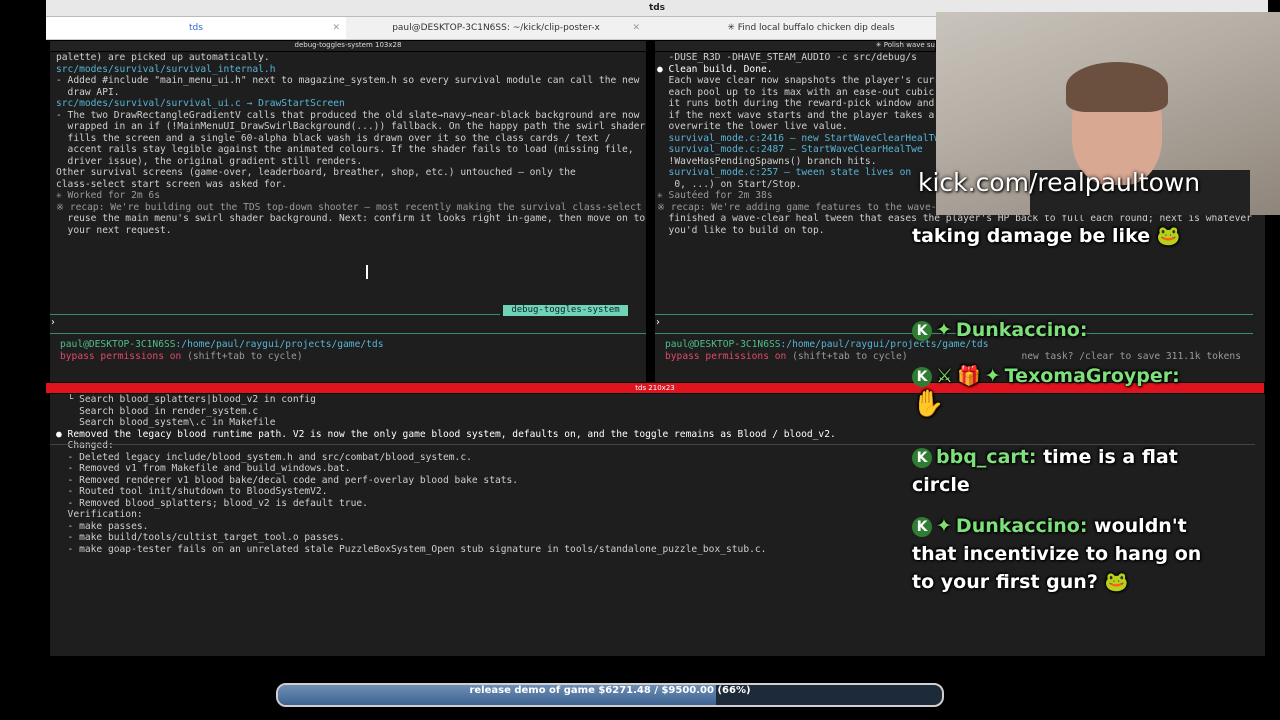 The image size is (1280, 720). Describe the element at coordinates (1062, 471) in the screenshot. I see `chat-message: Kbbq_cart: time is a flat circle` at that location.